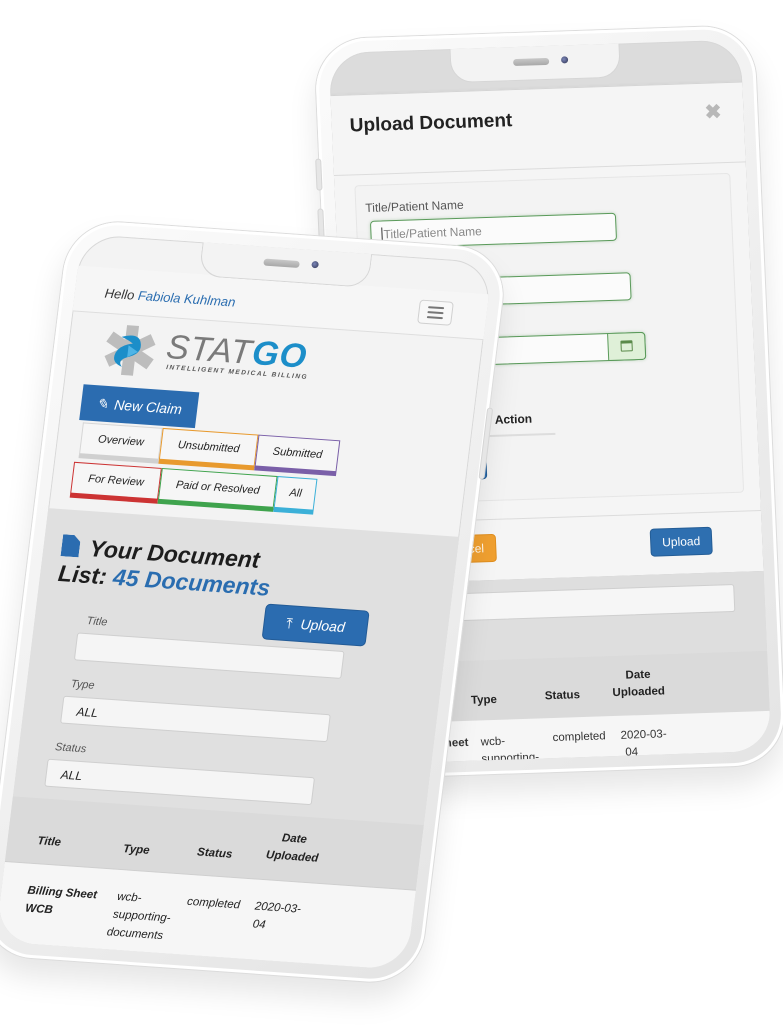  I want to click on heading-part2: List:, so click(82, 575).